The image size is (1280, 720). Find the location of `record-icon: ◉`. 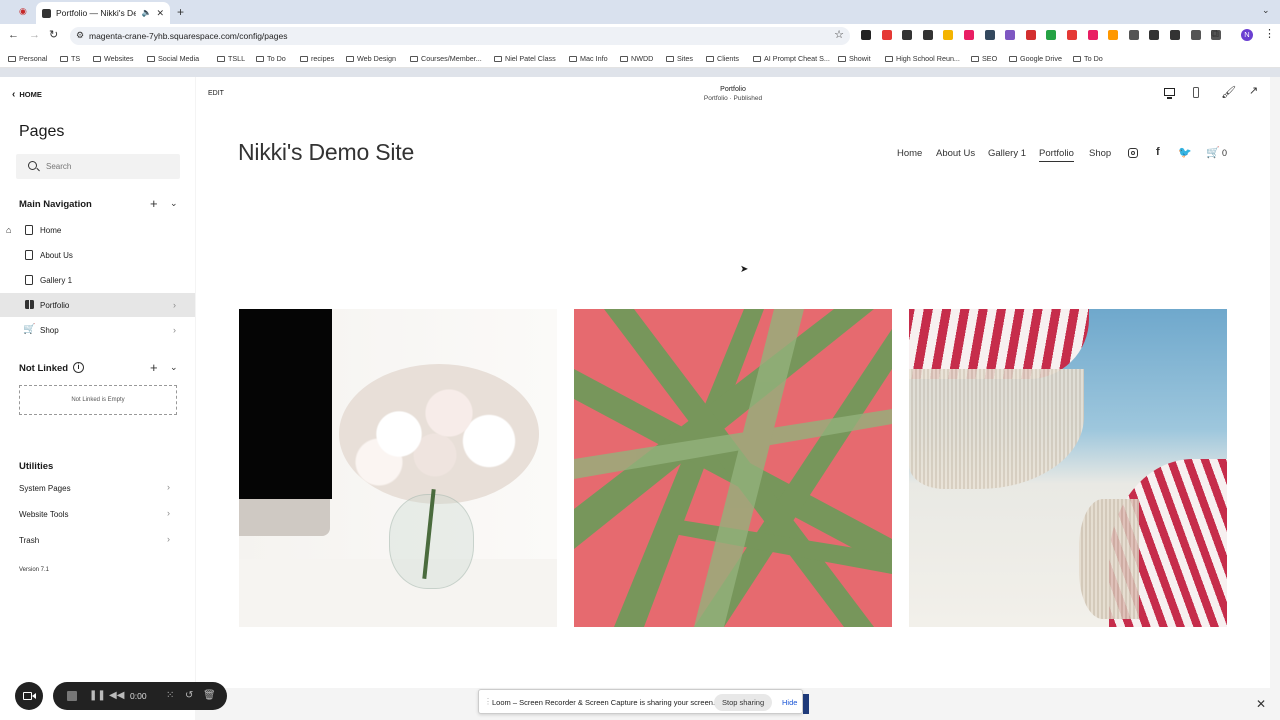

record-icon: ◉ is located at coordinates (23, 11).